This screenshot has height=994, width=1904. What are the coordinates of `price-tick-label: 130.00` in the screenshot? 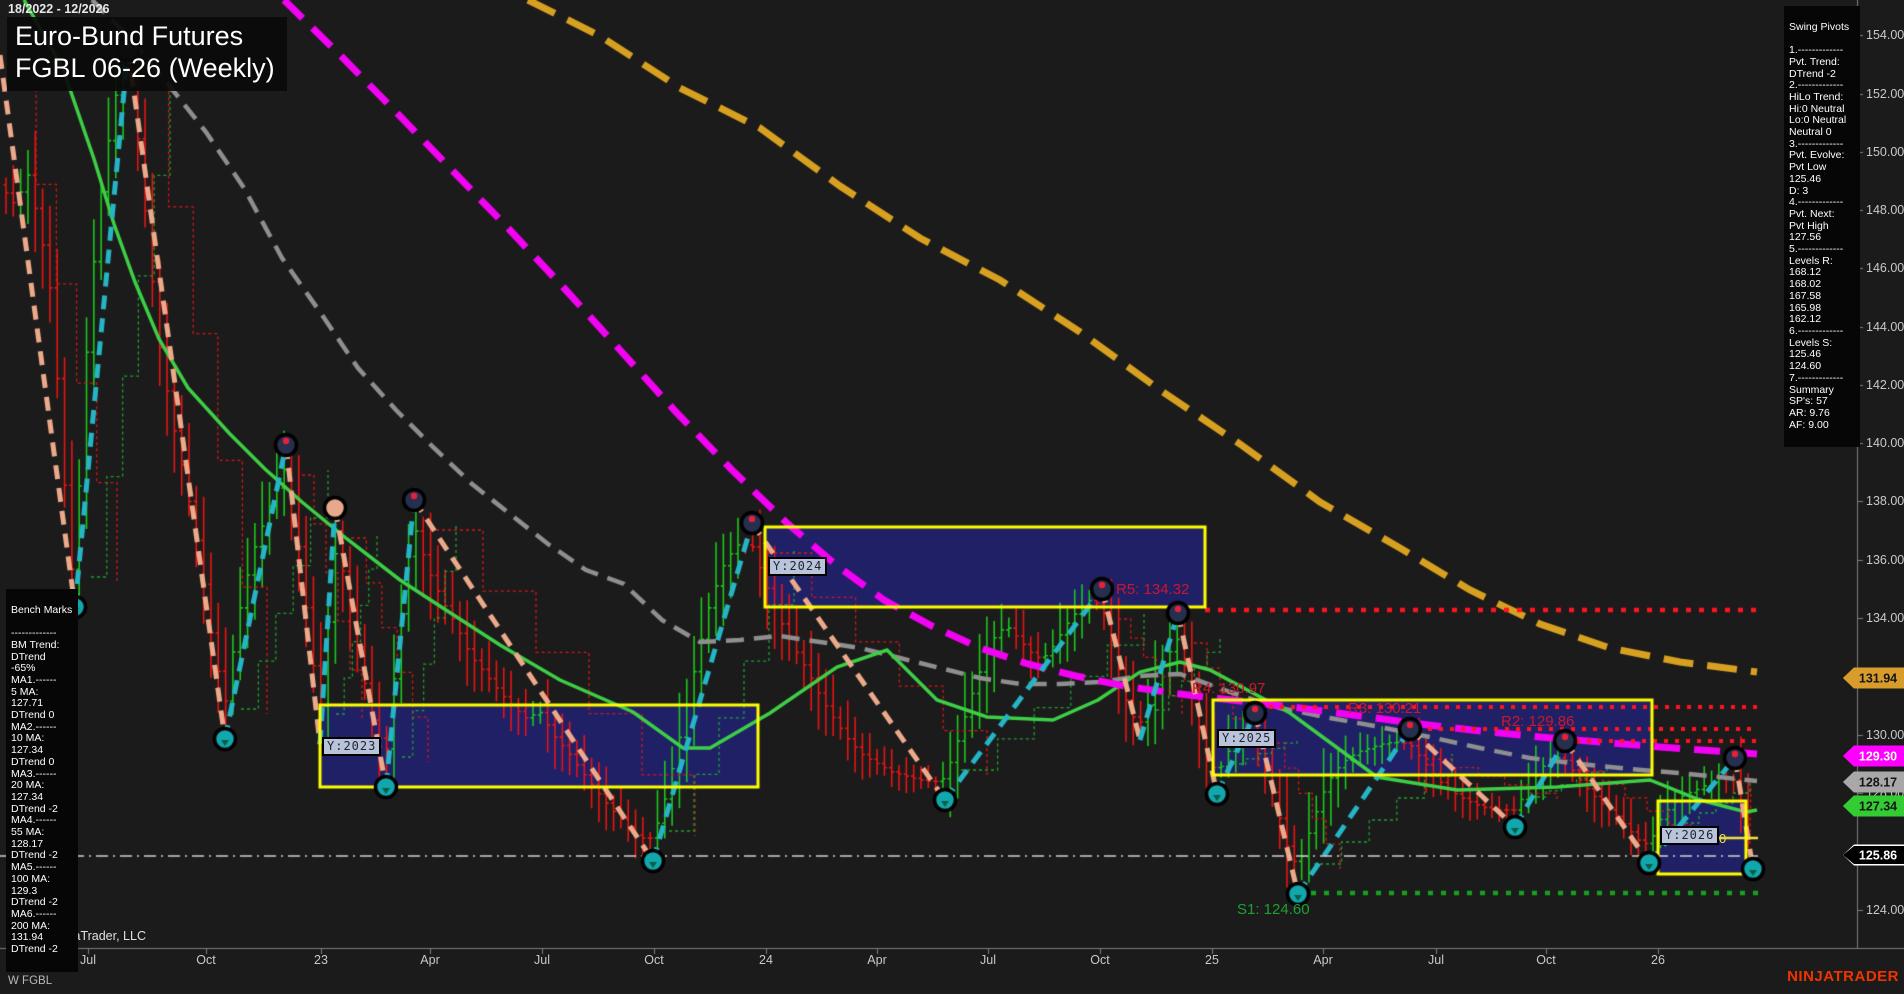 It's located at (1885, 735).